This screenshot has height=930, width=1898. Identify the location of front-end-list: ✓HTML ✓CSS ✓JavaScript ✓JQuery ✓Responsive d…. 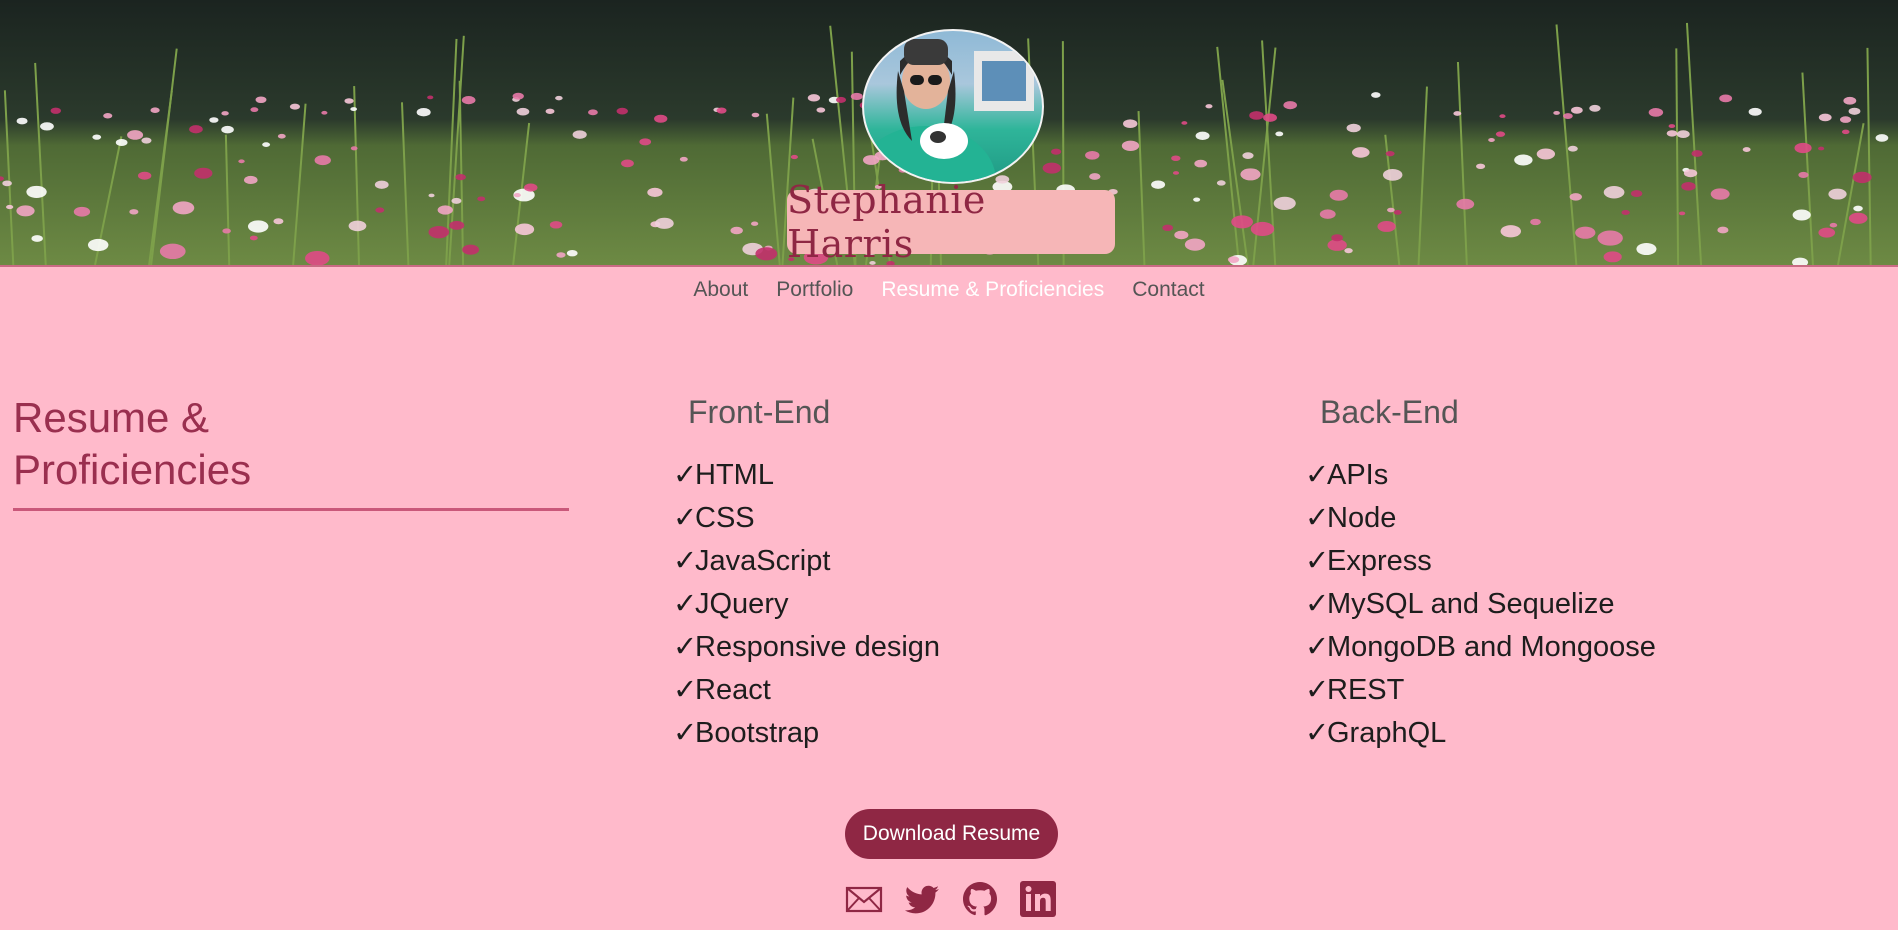
(806, 604).